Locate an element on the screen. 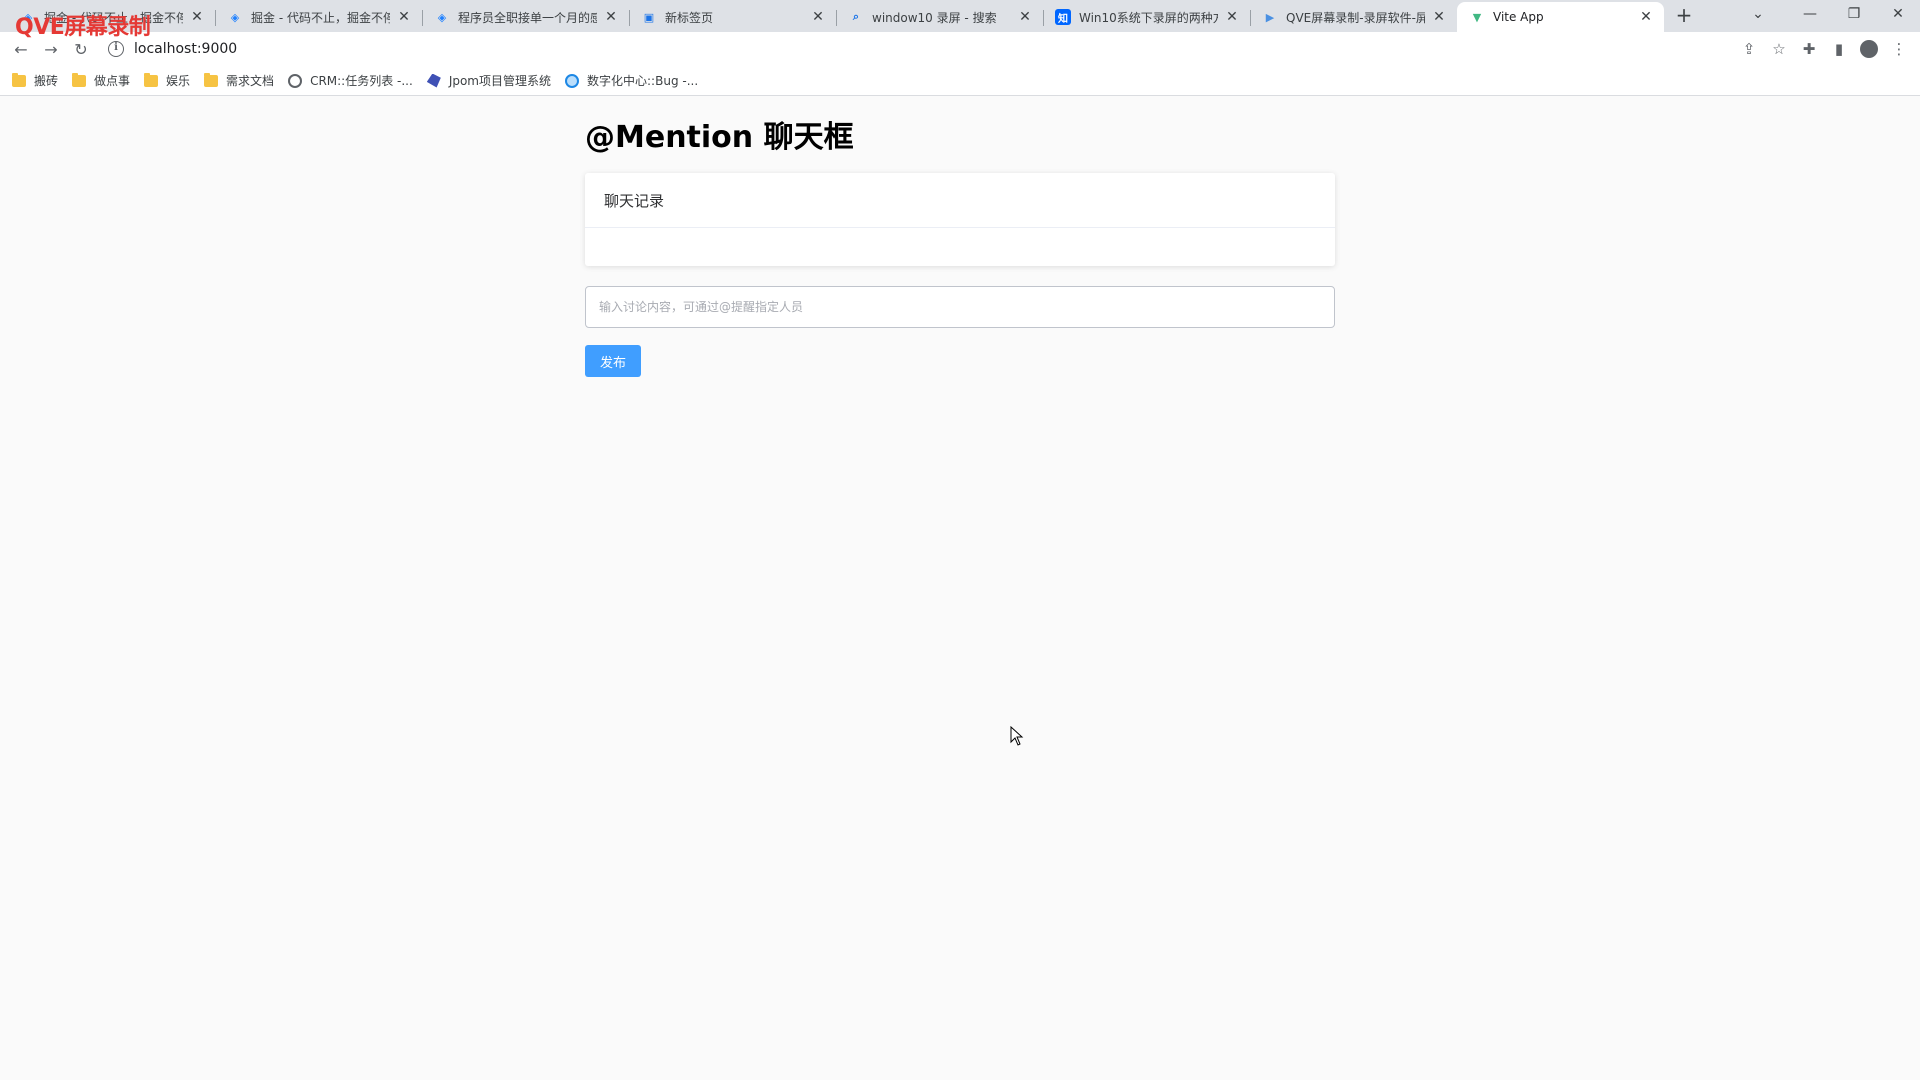 The image size is (1920, 1080). bookmark-item: Jpom项目管理系统 is located at coordinates (489, 80).